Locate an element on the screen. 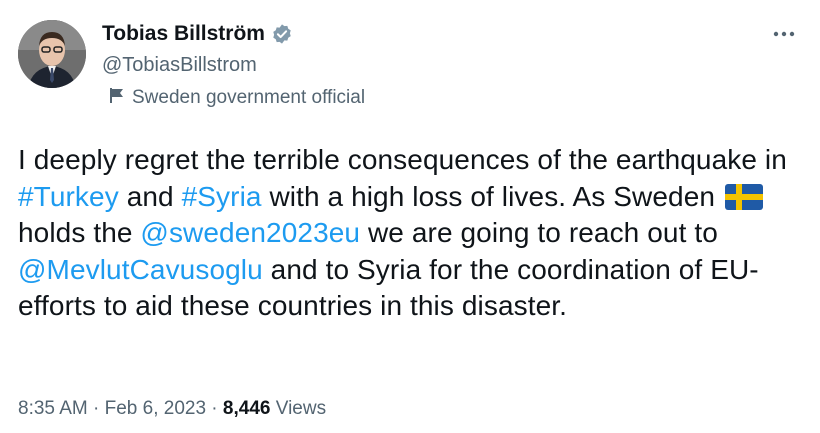  more-options-button is located at coordinates (784, 34).